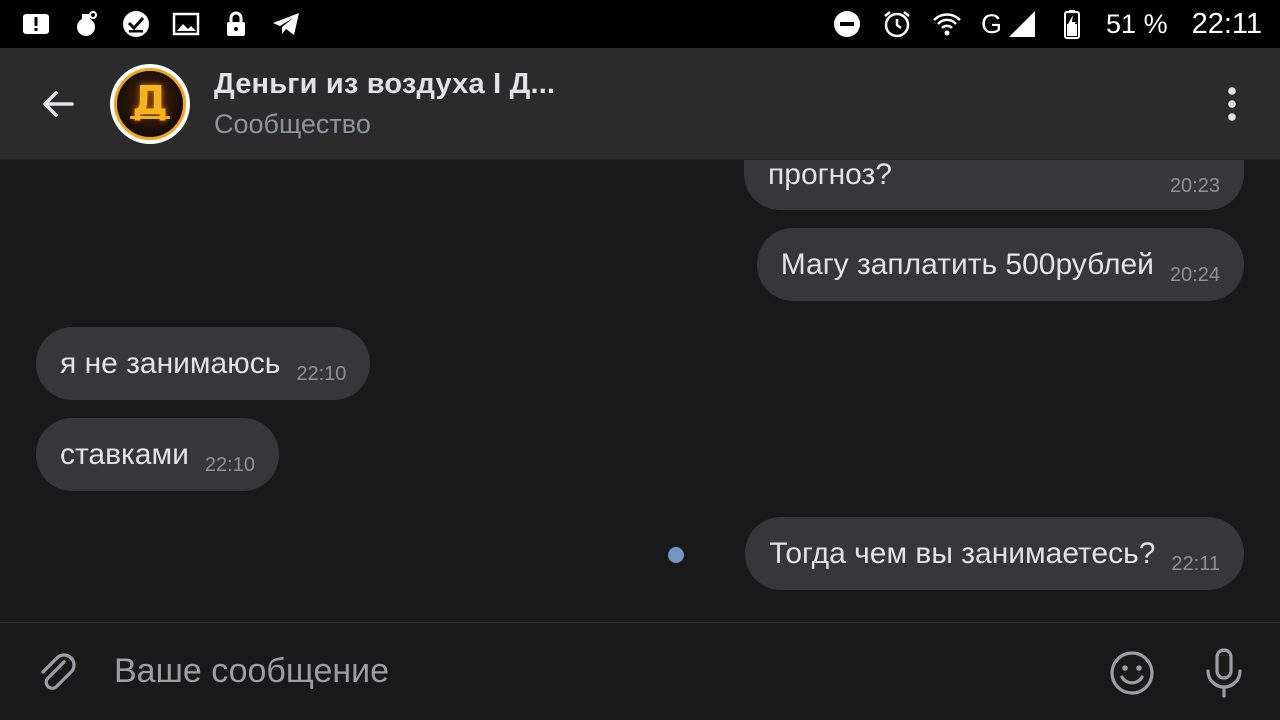 This screenshot has width=1280, height=720. I want to click on message-bubble-outgoing: Магу заплатить 500рублей 20:24, so click(1000, 264).